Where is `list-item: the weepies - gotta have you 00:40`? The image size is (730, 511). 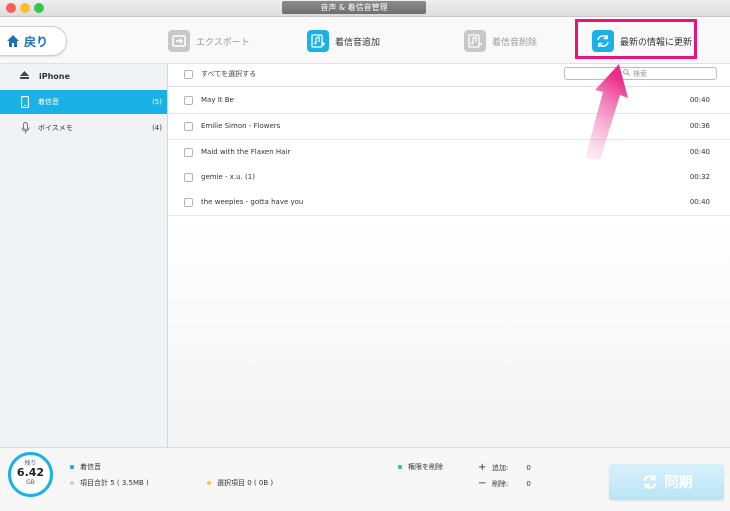
list-item: the weepies - gotta have you 00:40 is located at coordinates (449, 203).